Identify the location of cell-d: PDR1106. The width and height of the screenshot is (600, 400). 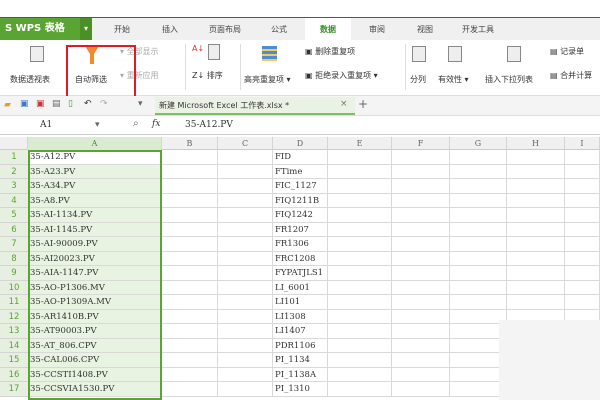
(300, 345).